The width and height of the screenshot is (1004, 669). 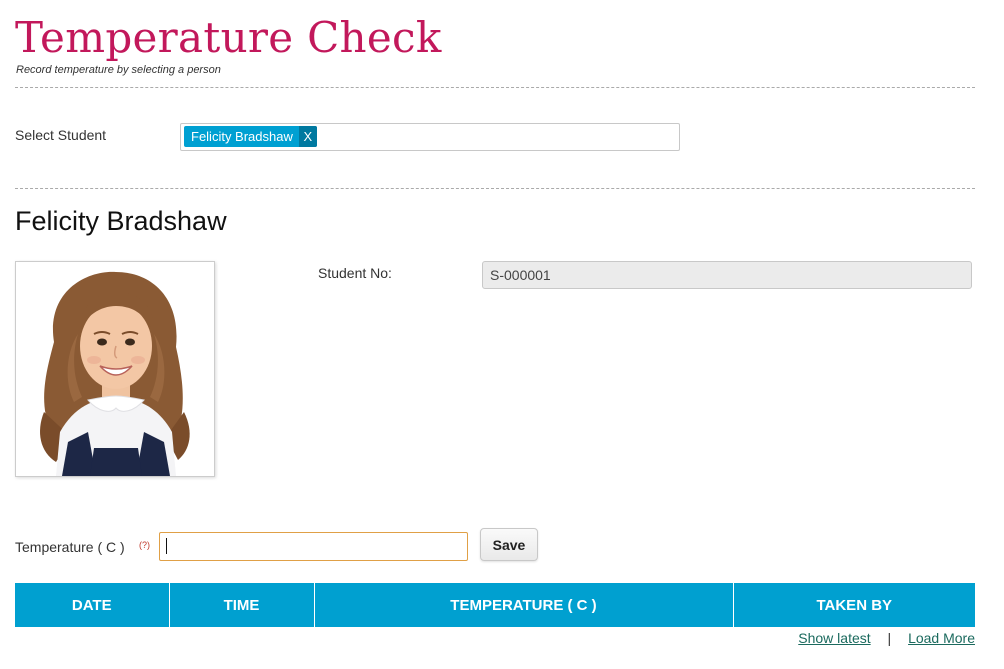 What do you see at coordinates (118, 70) in the screenshot?
I see `page-subtitle: Record temperature by selecting a person` at bounding box center [118, 70].